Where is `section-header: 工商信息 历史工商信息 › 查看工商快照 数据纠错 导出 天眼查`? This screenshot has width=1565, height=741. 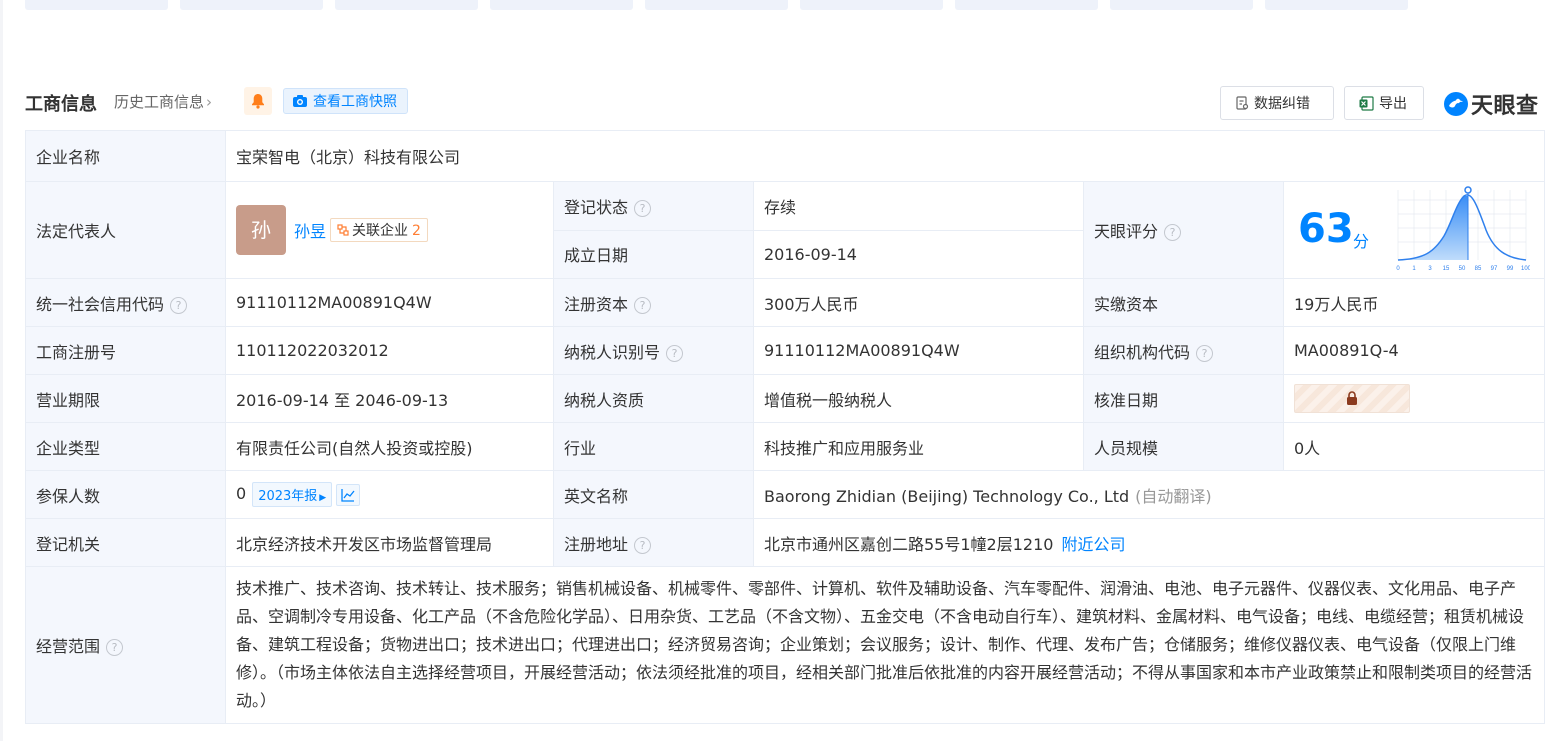 section-header: 工商信息 历史工商信息 › 查看工商快照 数据纠错 导出 天眼查 is located at coordinates (785, 103).